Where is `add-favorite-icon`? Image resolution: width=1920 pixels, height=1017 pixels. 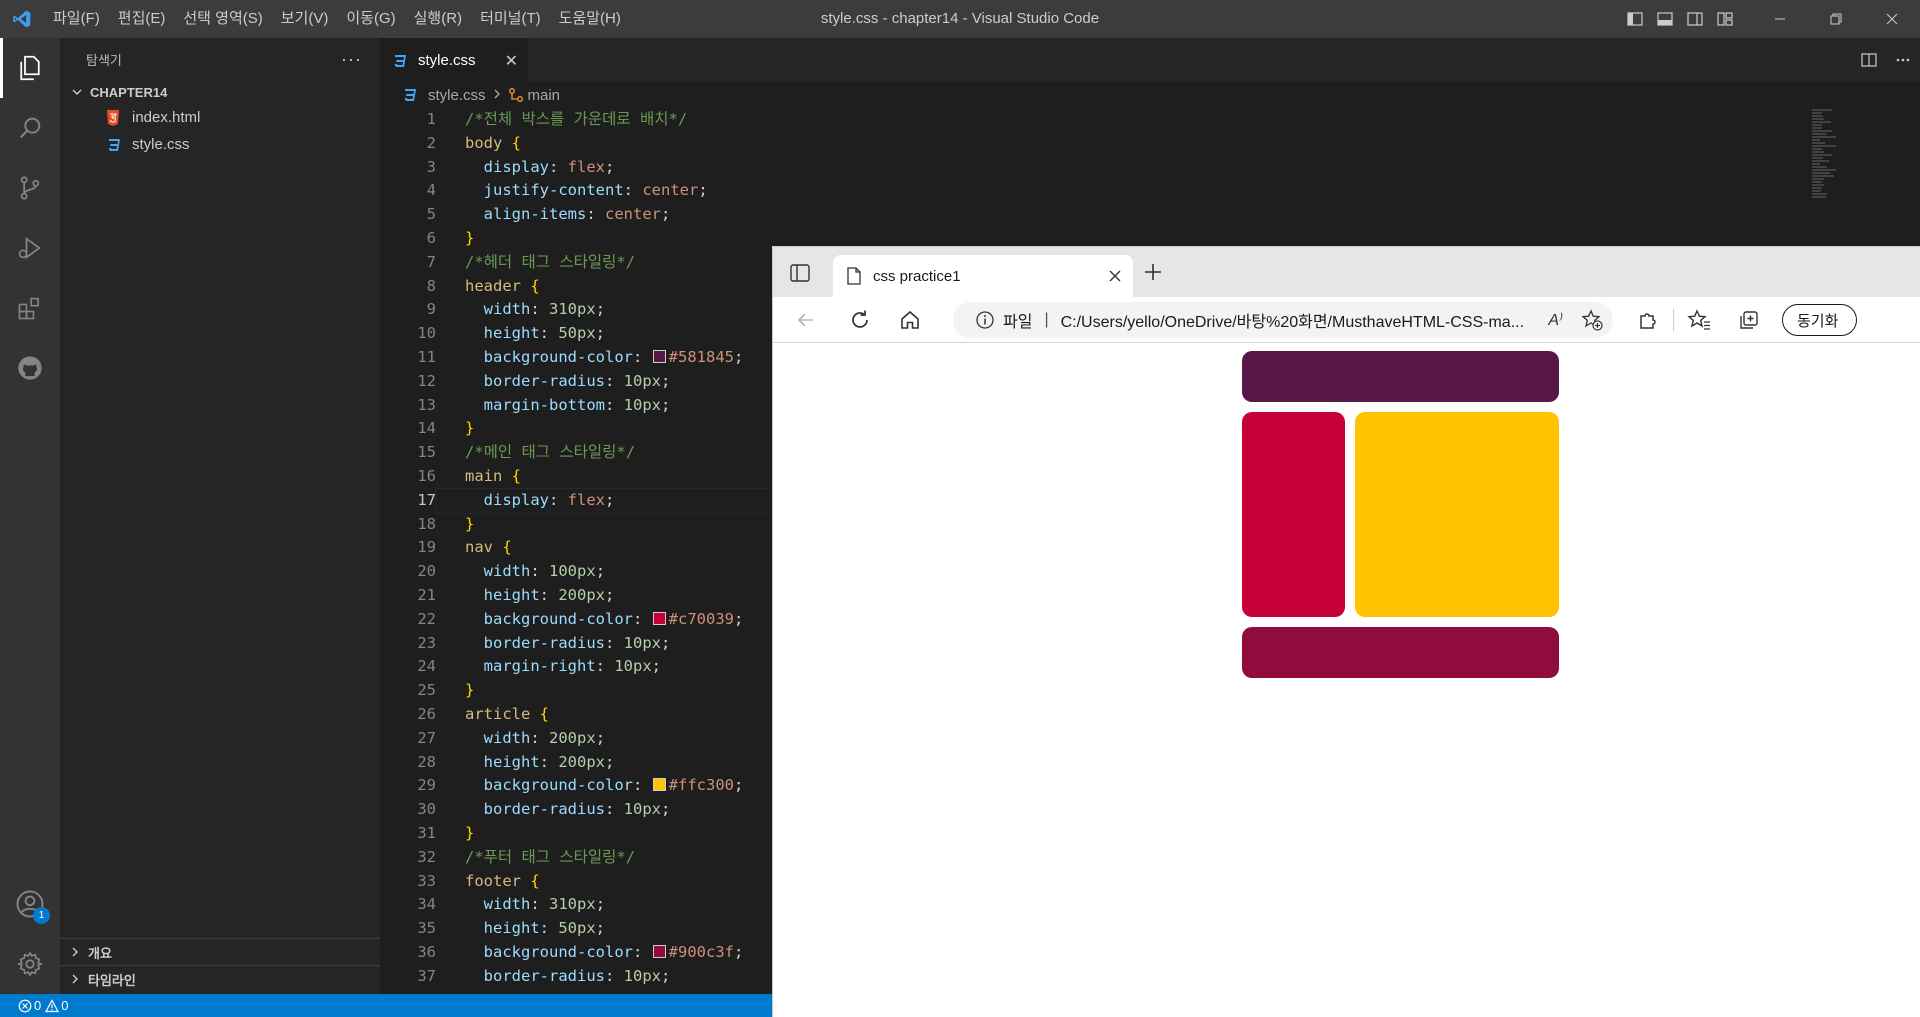
add-favorite-icon is located at coordinates (1592, 320).